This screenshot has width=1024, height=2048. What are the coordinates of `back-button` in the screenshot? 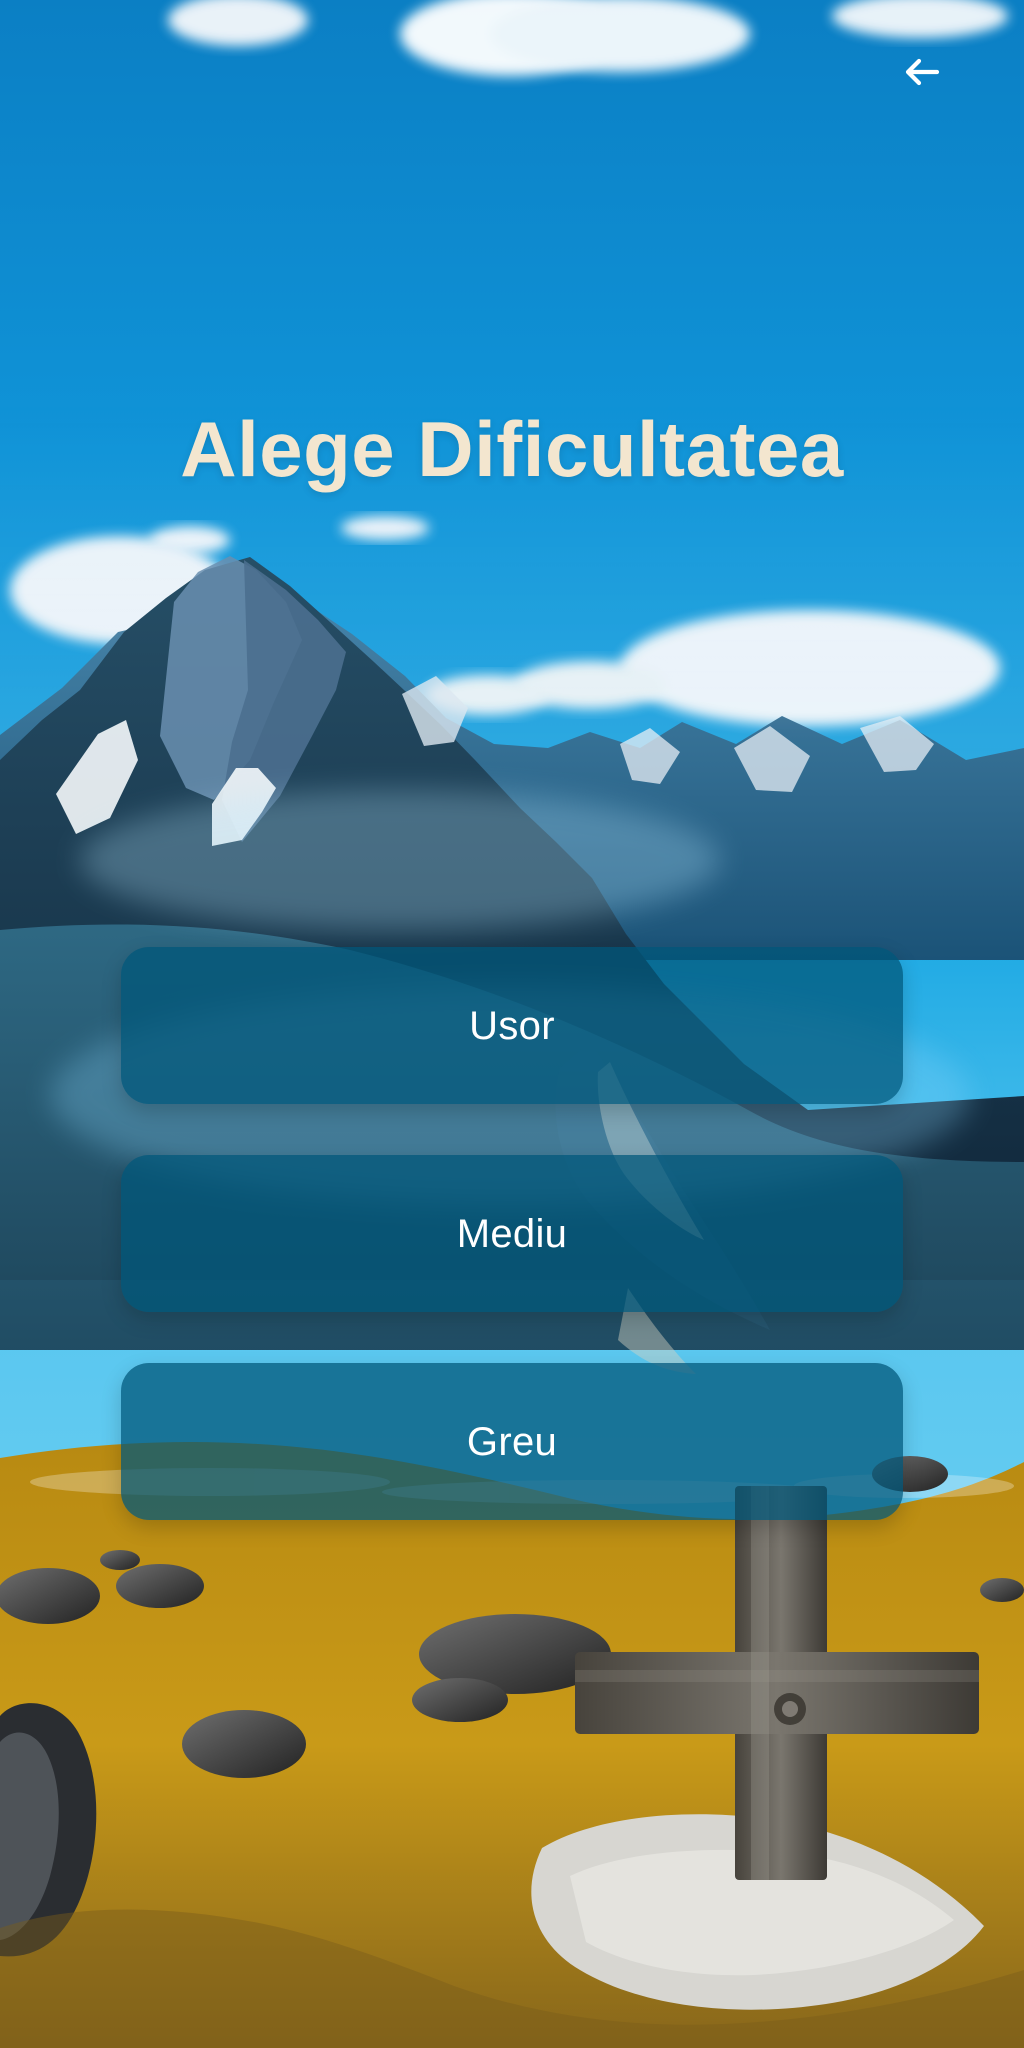 It's located at (922, 72).